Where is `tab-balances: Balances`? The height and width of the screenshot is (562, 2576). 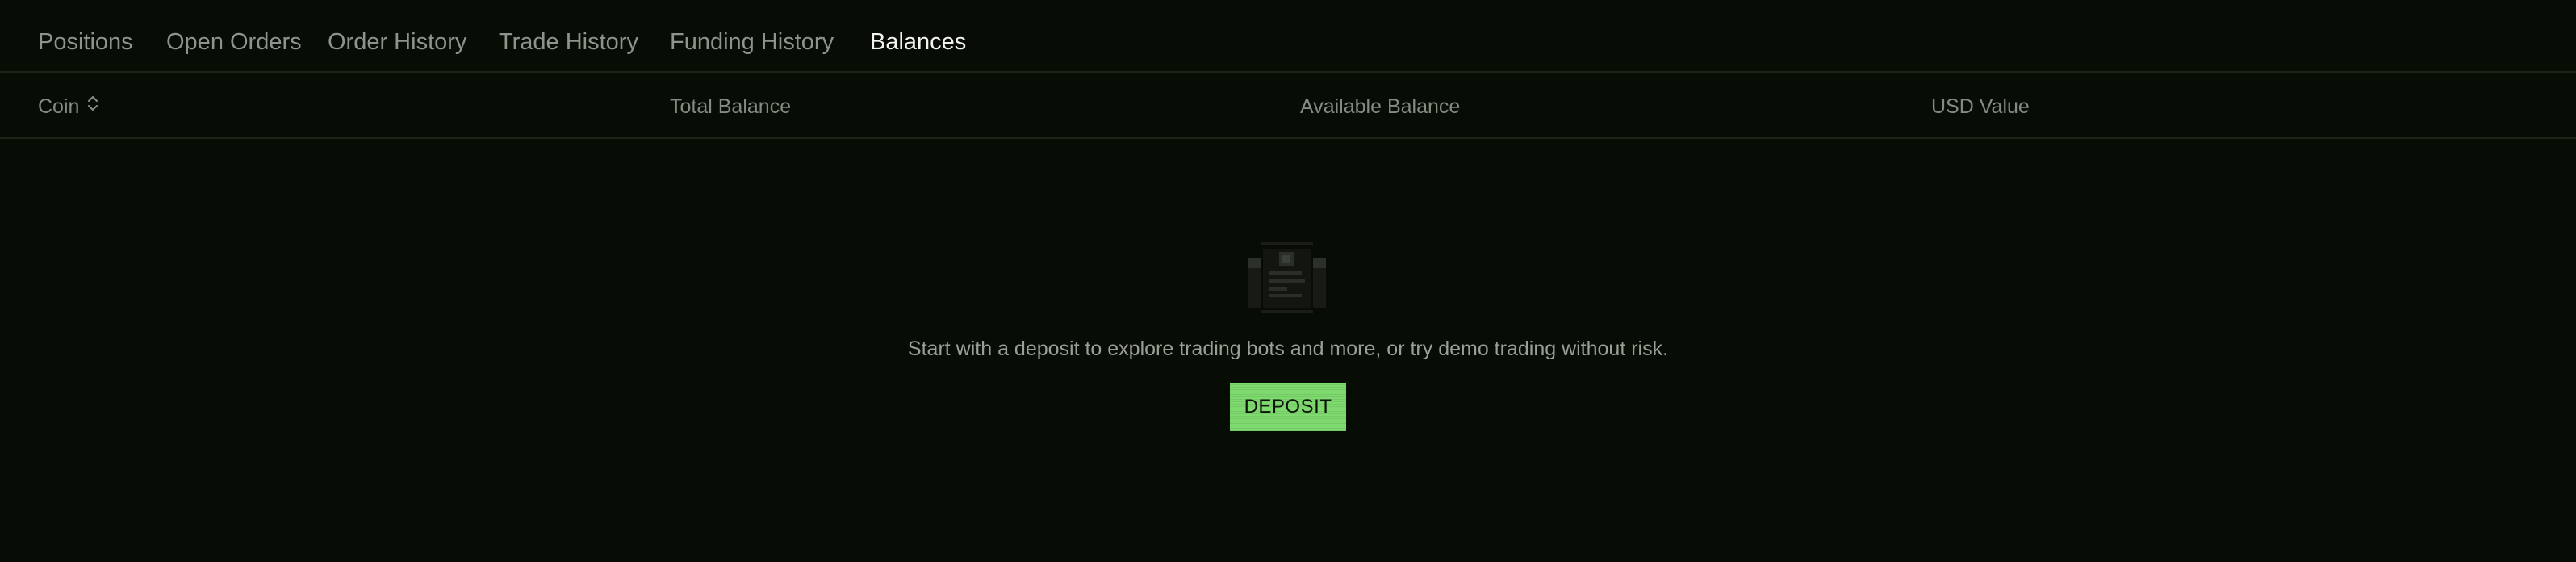
tab-balances: Balances is located at coordinates (918, 42).